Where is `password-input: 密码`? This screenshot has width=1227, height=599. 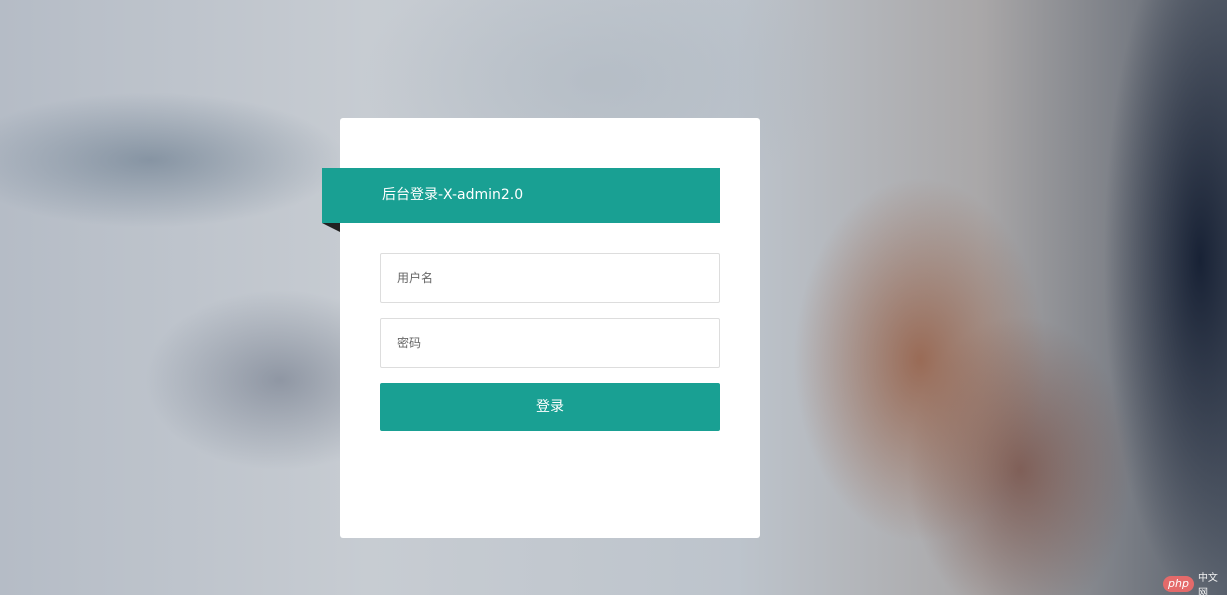 password-input: 密码 is located at coordinates (550, 343).